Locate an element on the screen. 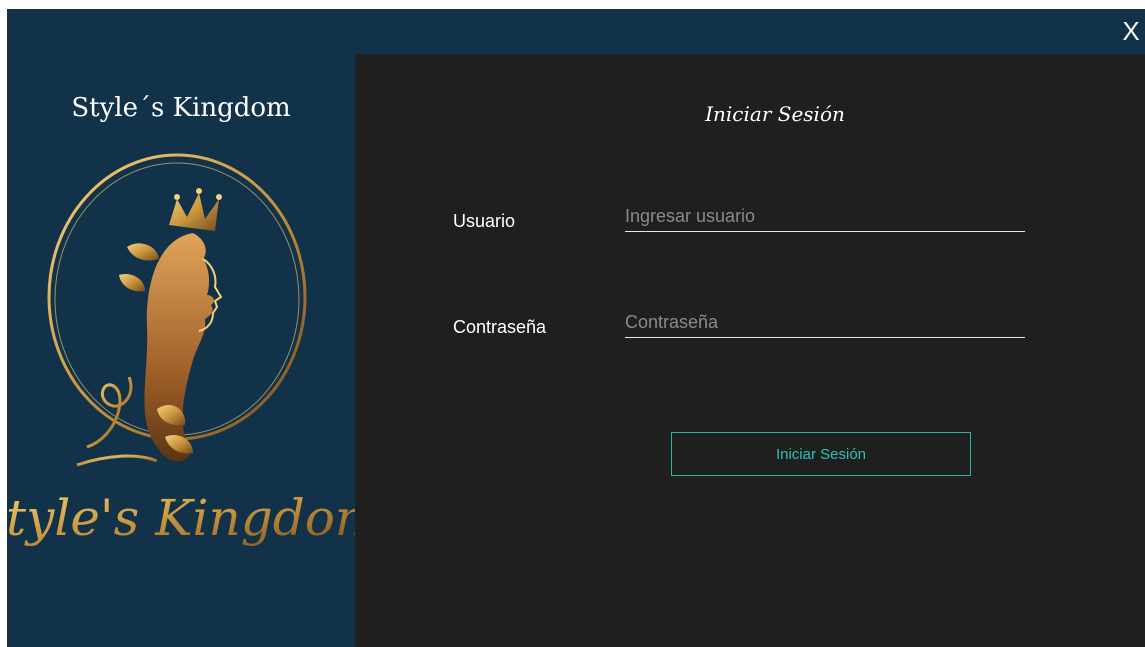  password-input is located at coordinates (825, 322).